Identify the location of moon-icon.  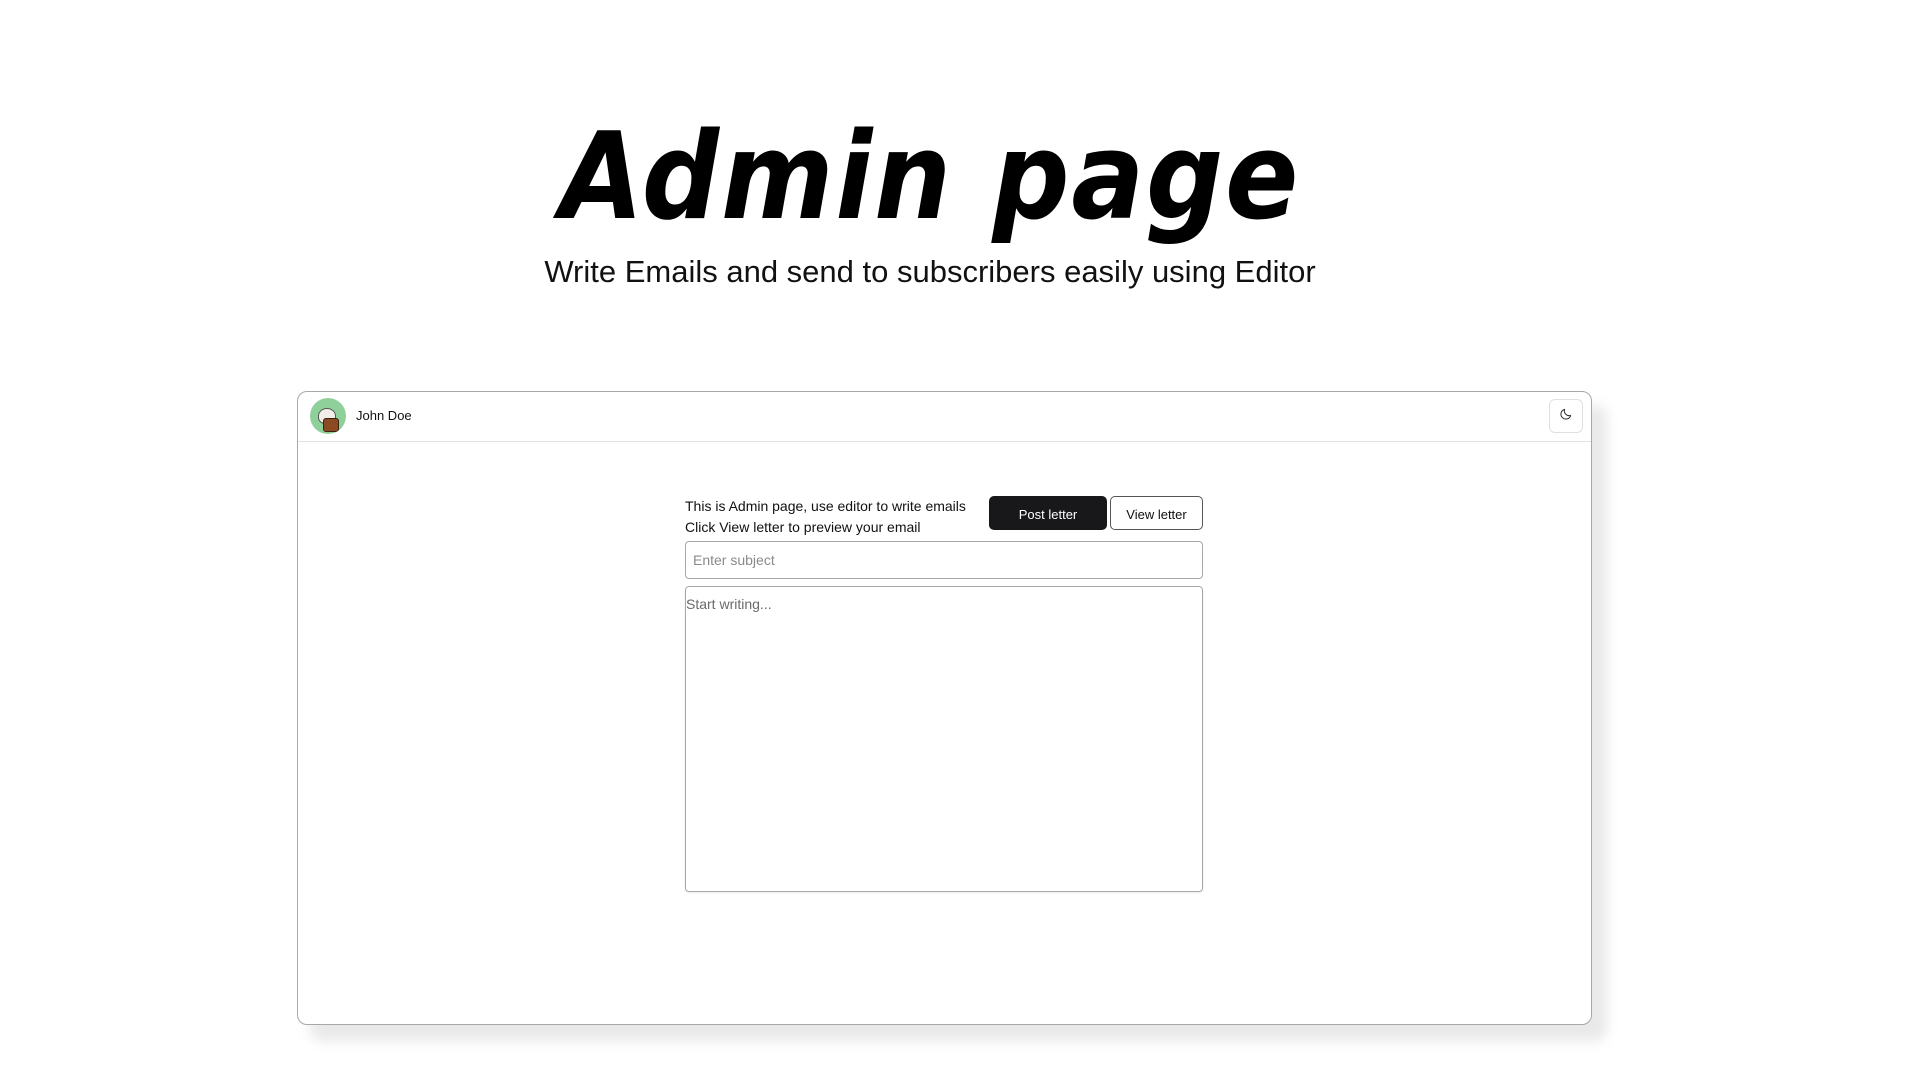
(1566, 416).